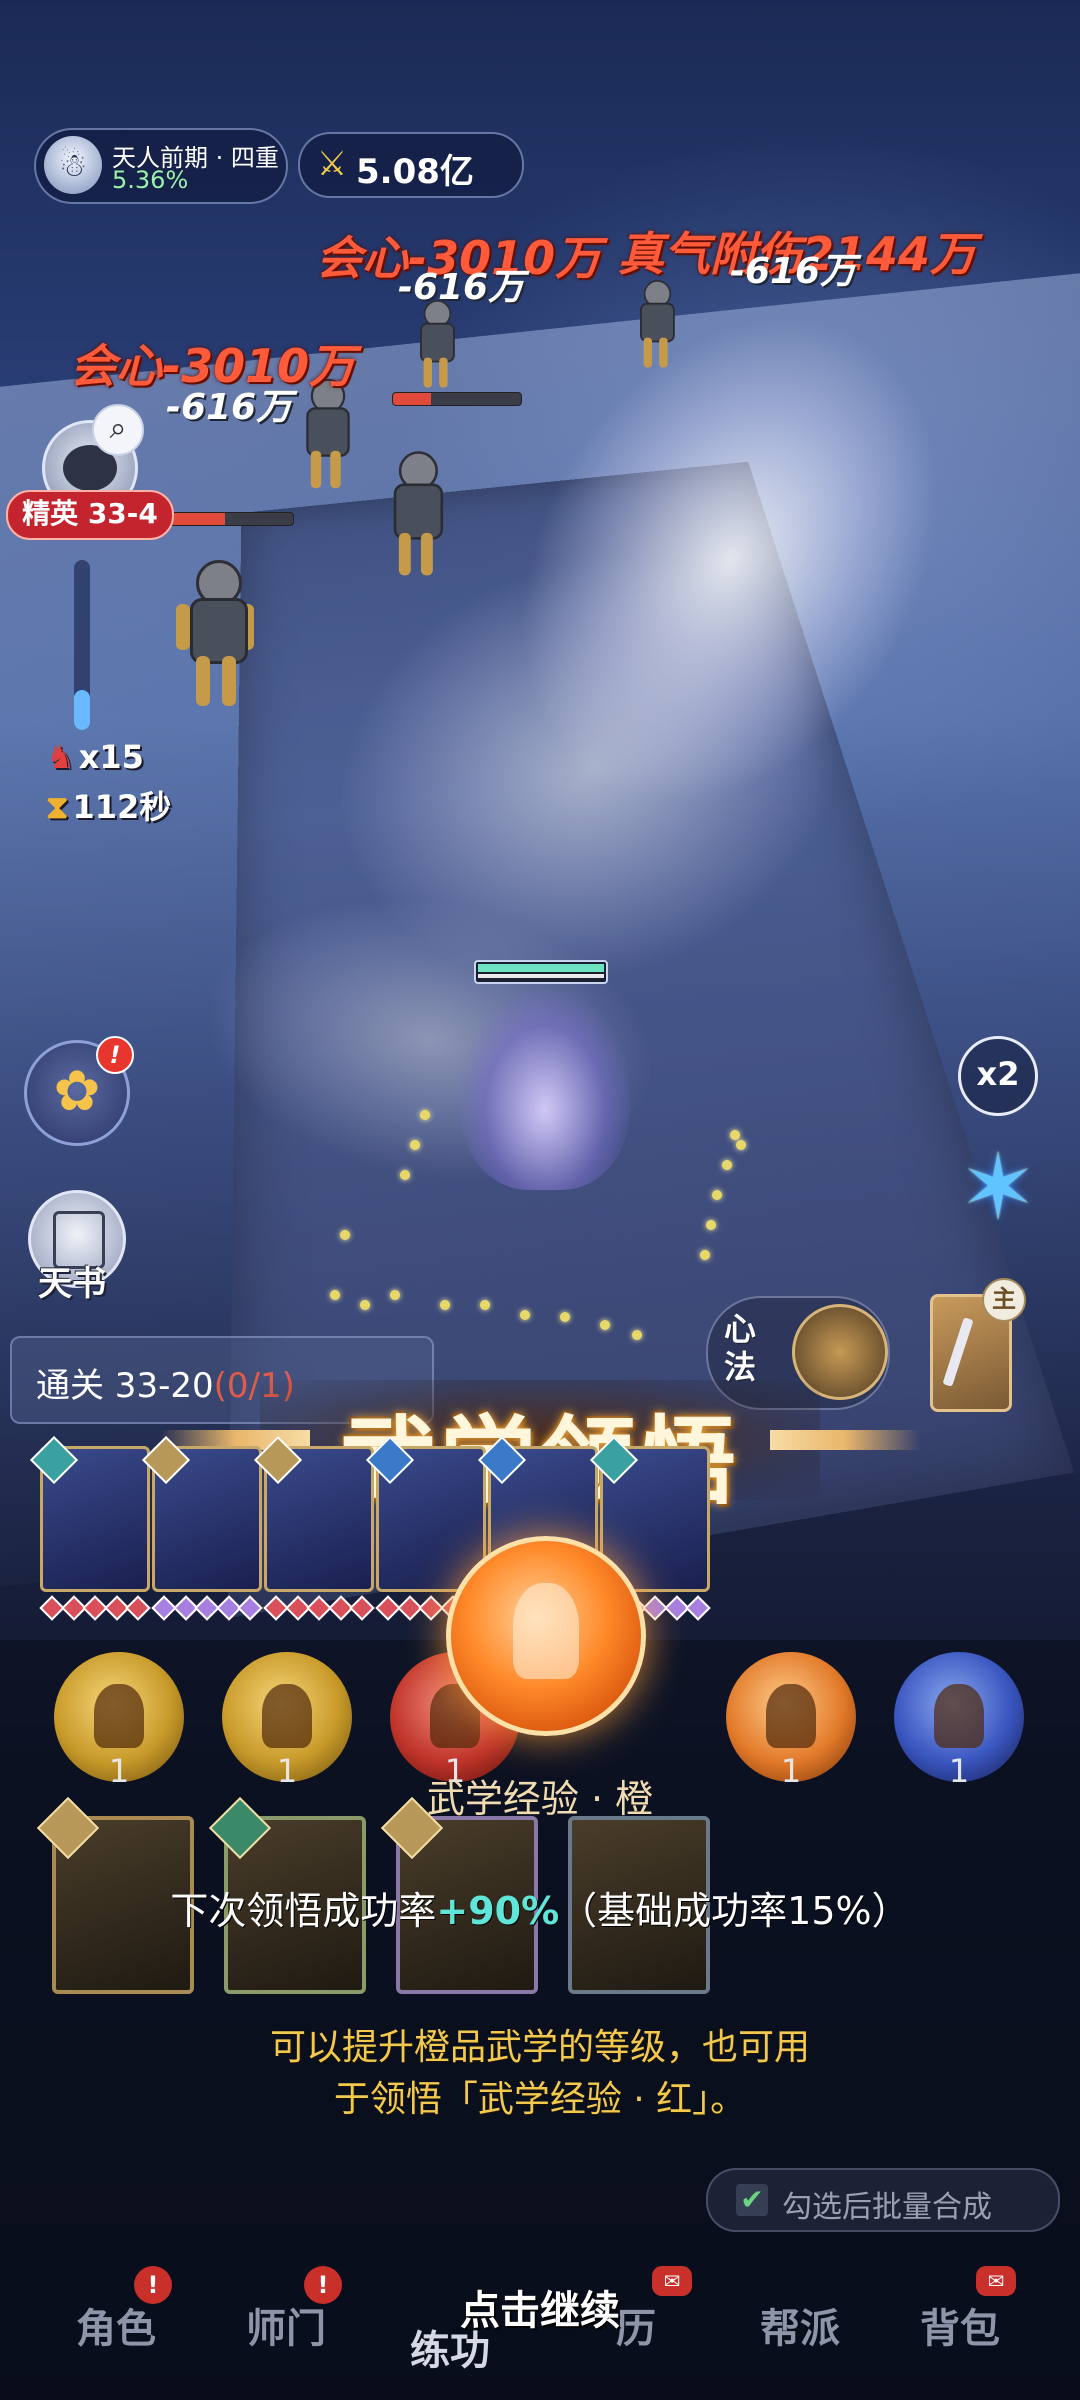  Describe the element at coordinates (77, 1091) in the screenshot. I see `money-bag-icon: ✿` at that location.